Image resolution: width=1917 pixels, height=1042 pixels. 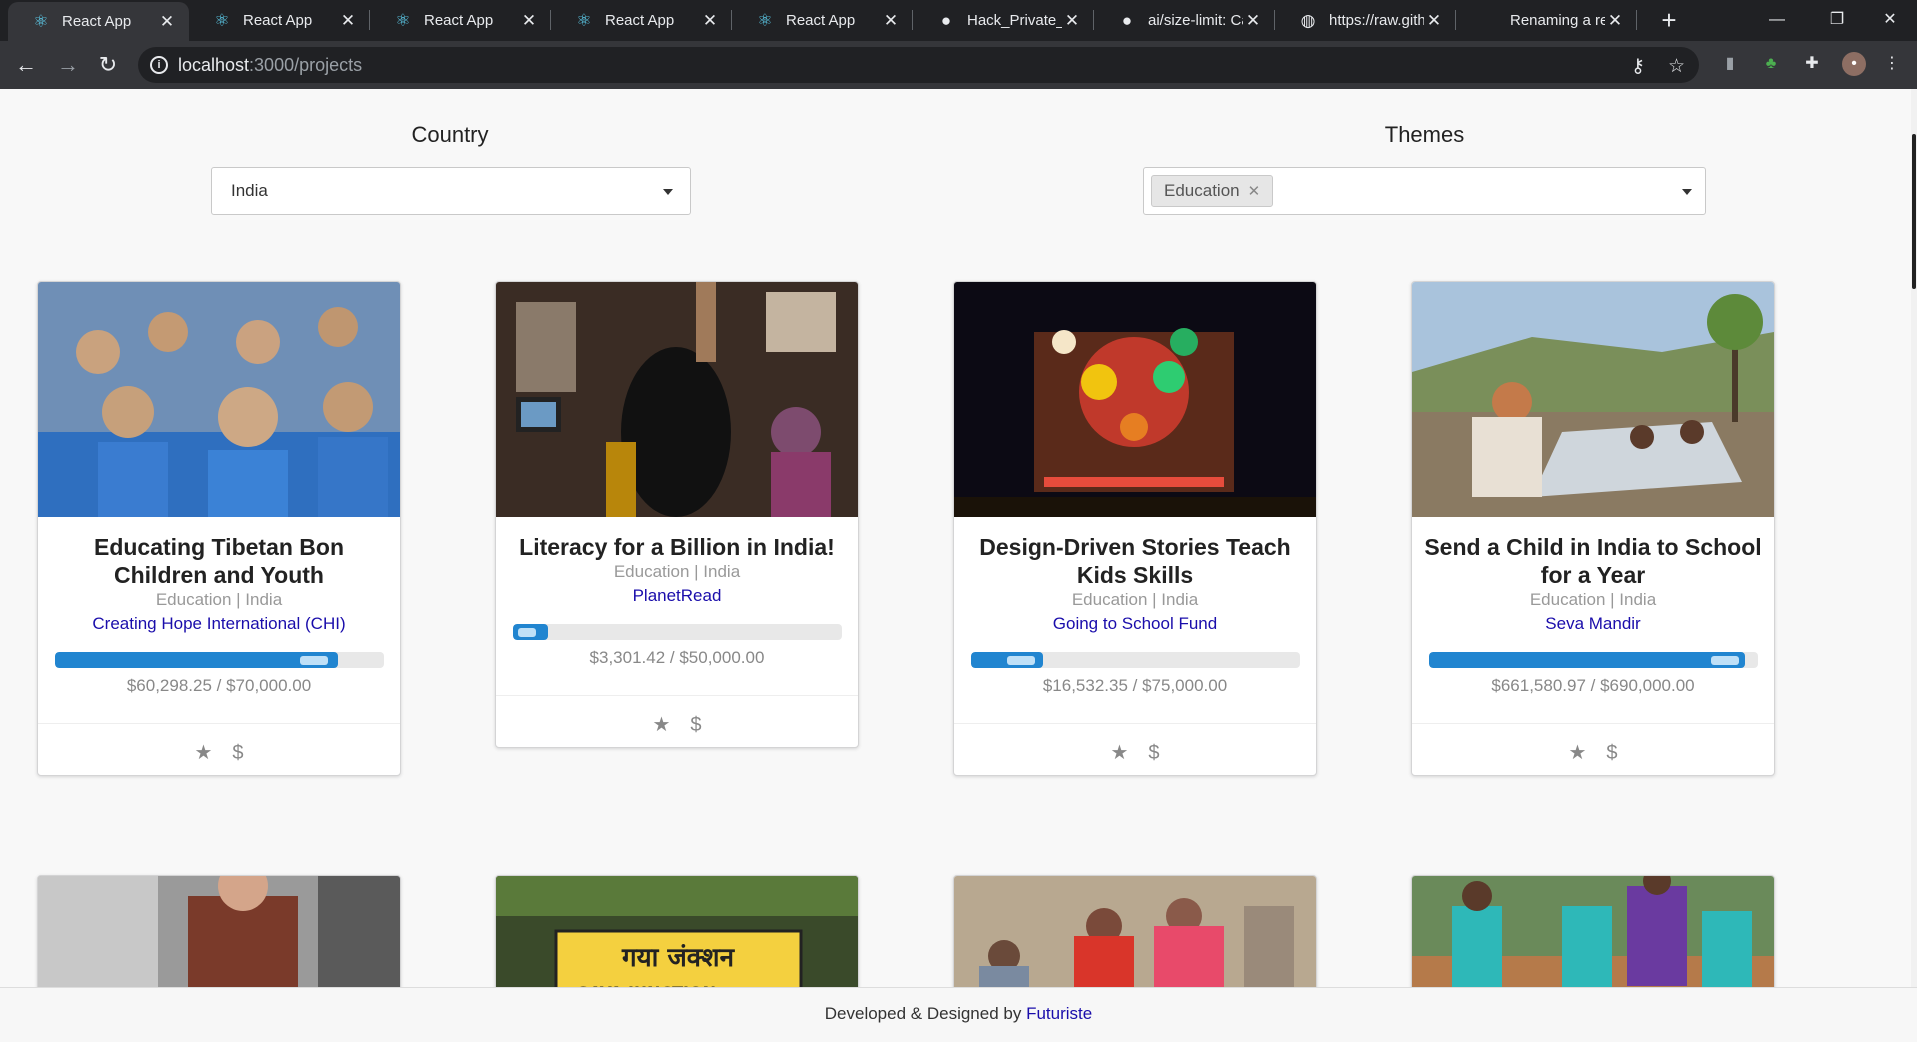 What do you see at coordinates (1489, 21) in the screenshot?
I see `blank-favicon` at bounding box center [1489, 21].